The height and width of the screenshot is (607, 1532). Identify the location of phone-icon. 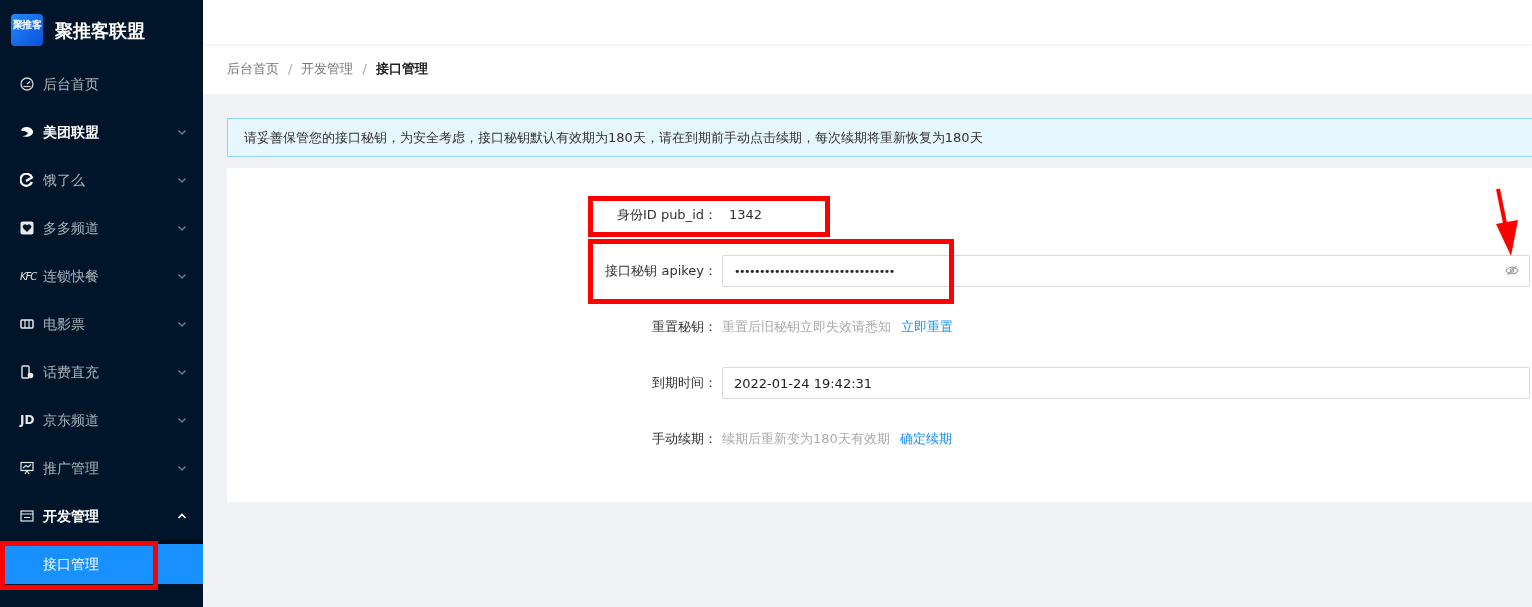
(27, 372).